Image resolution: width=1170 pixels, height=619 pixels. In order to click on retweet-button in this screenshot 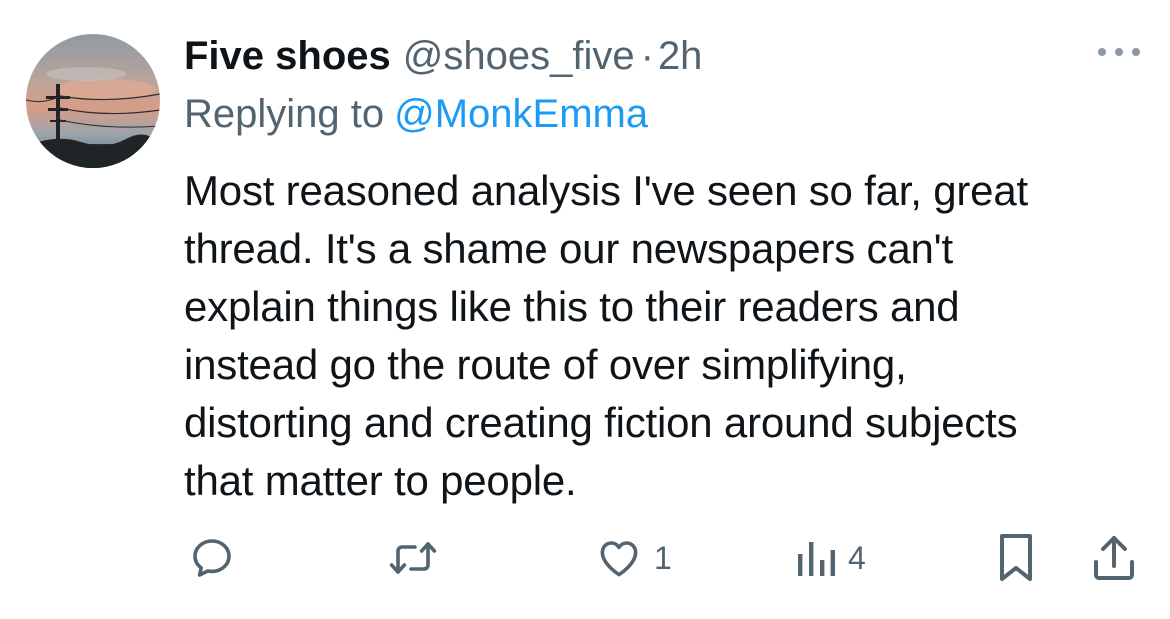, I will do `click(413, 558)`.